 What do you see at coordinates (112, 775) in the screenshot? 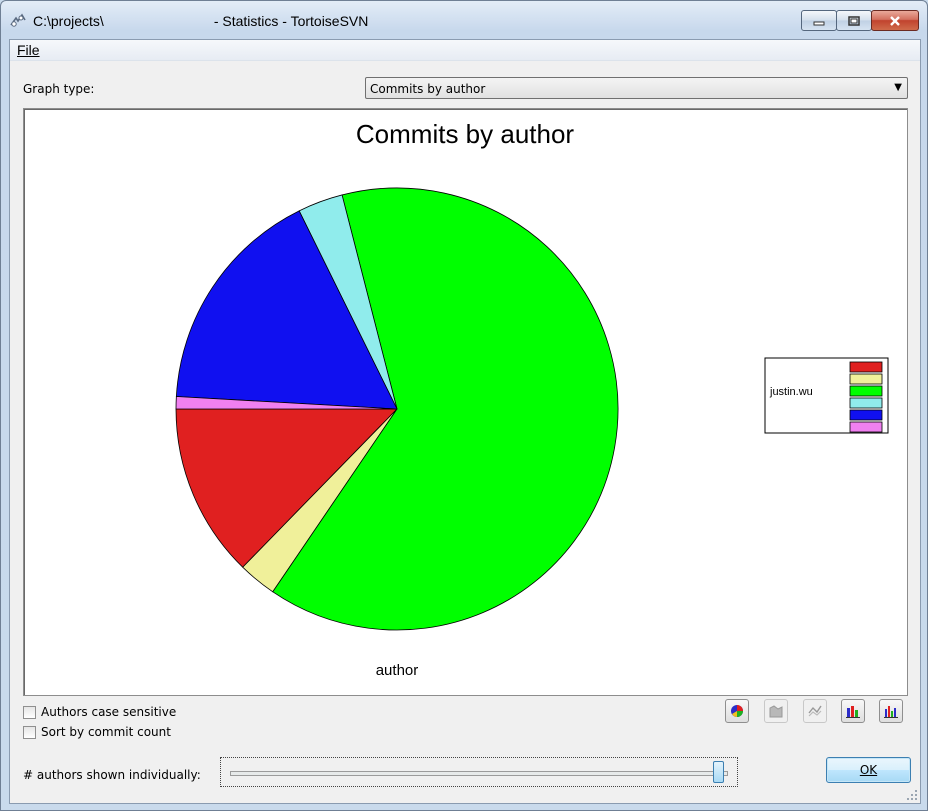
I see `authors-shown-label: # authors shown individually:` at bounding box center [112, 775].